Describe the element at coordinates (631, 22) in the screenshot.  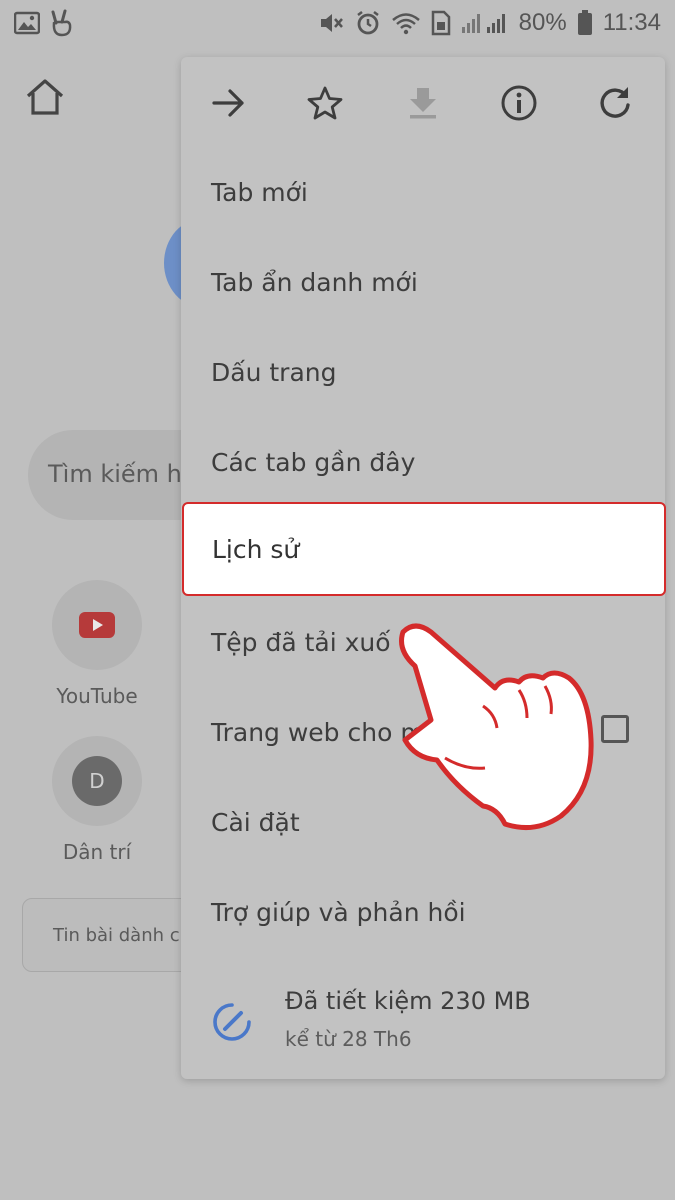
I see `clock: 11:34` at that location.